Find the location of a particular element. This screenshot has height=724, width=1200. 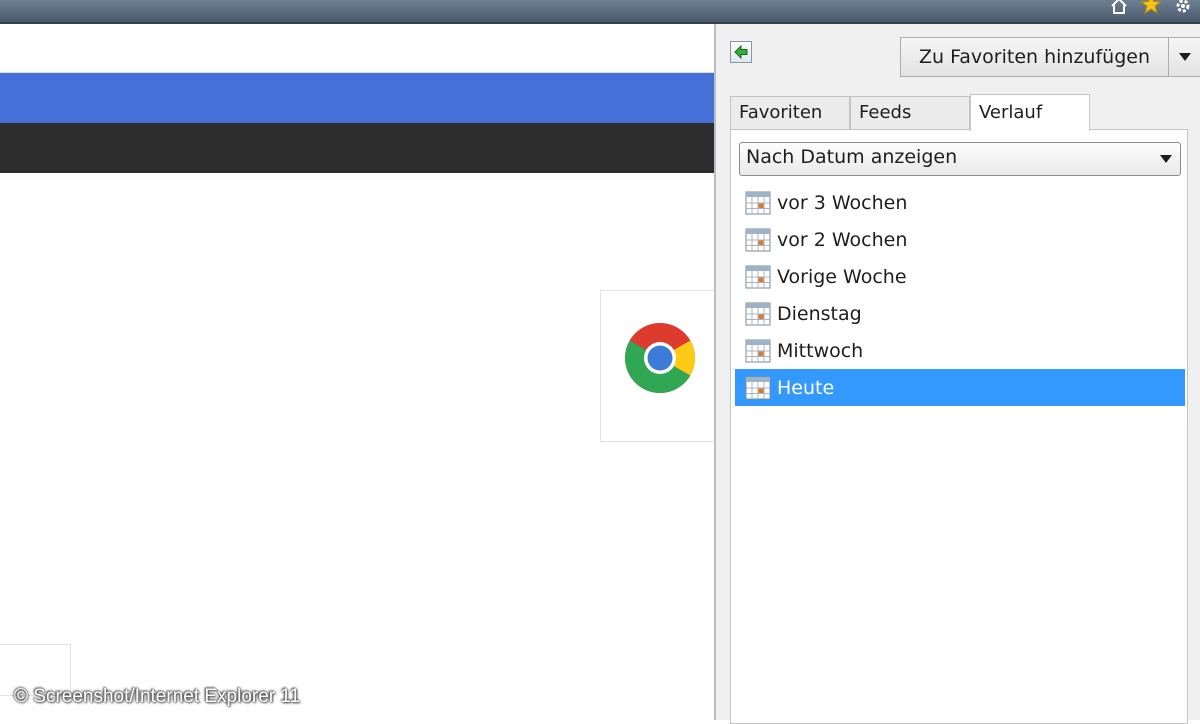

history-item-label: Vorige Woche is located at coordinates (842, 276).